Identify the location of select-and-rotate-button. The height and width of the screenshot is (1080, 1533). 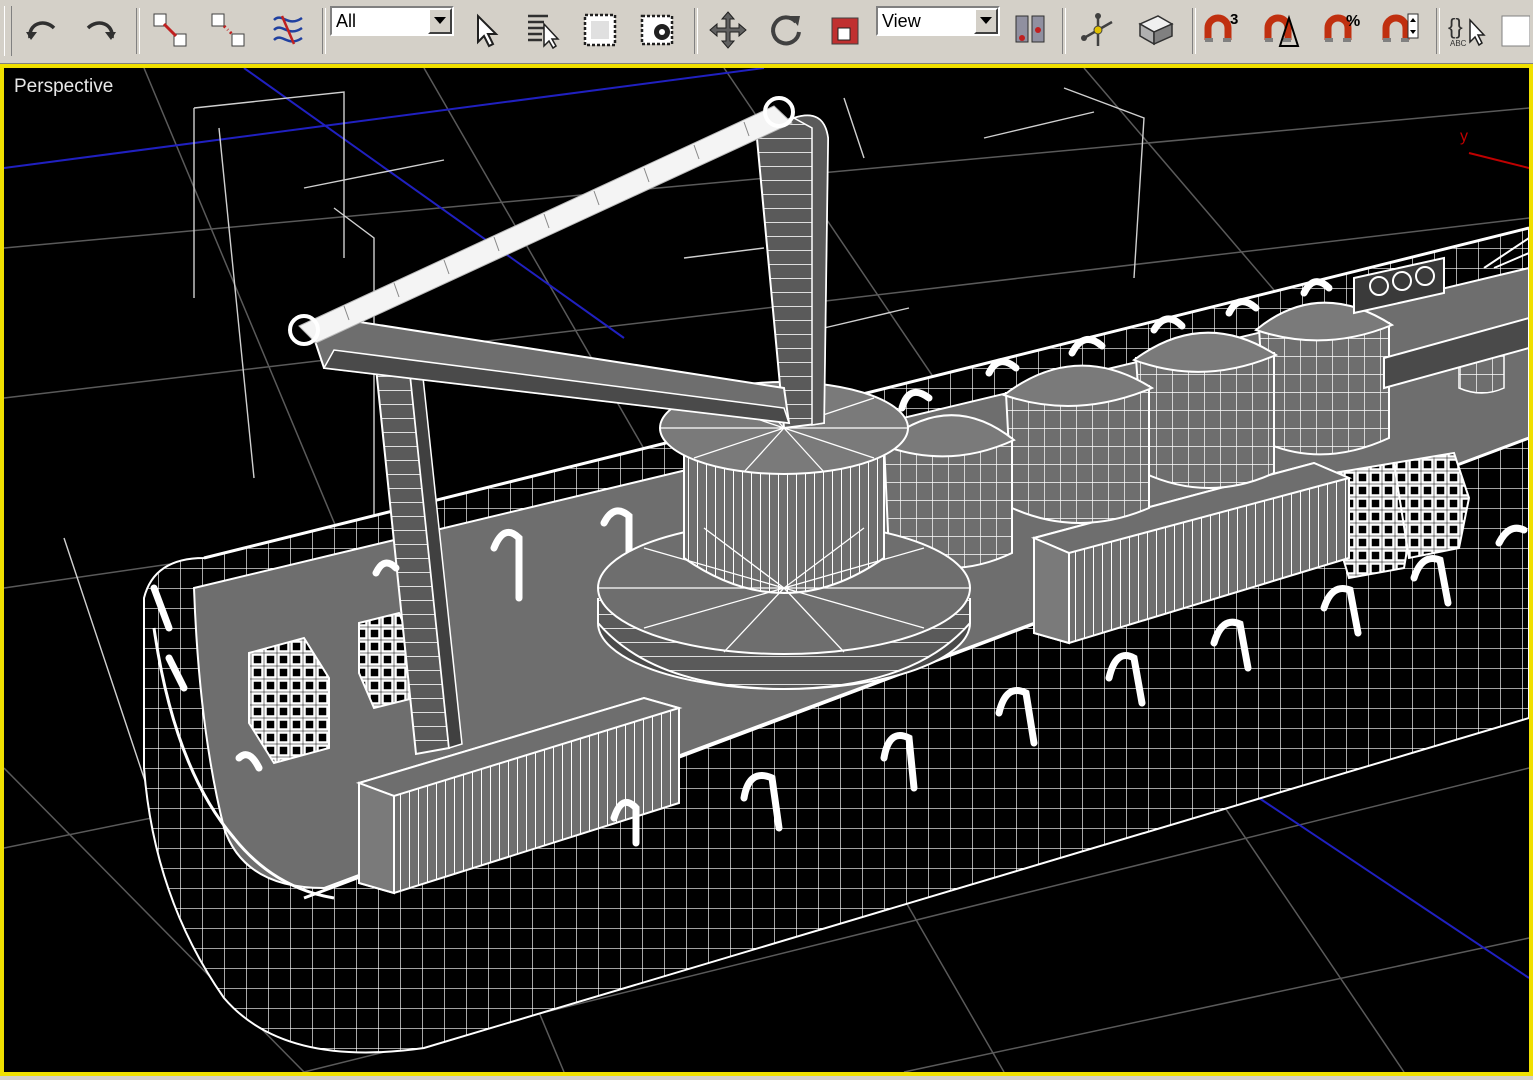
(786, 30).